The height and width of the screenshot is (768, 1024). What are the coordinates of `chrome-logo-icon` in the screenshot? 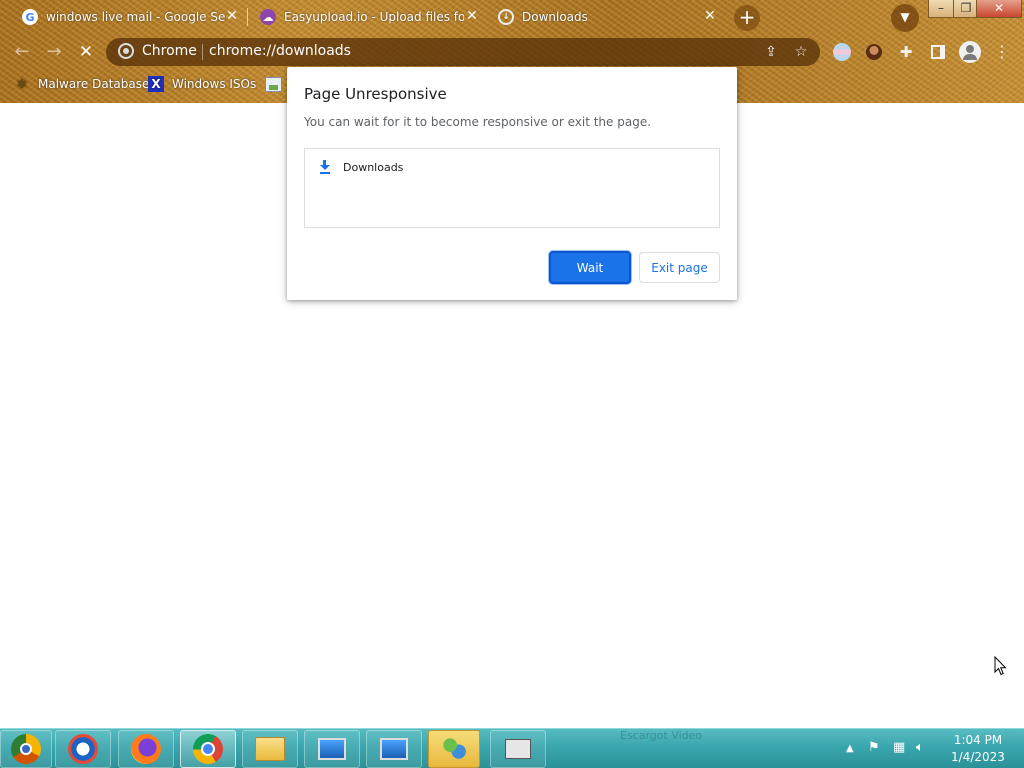 It's located at (126, 51).